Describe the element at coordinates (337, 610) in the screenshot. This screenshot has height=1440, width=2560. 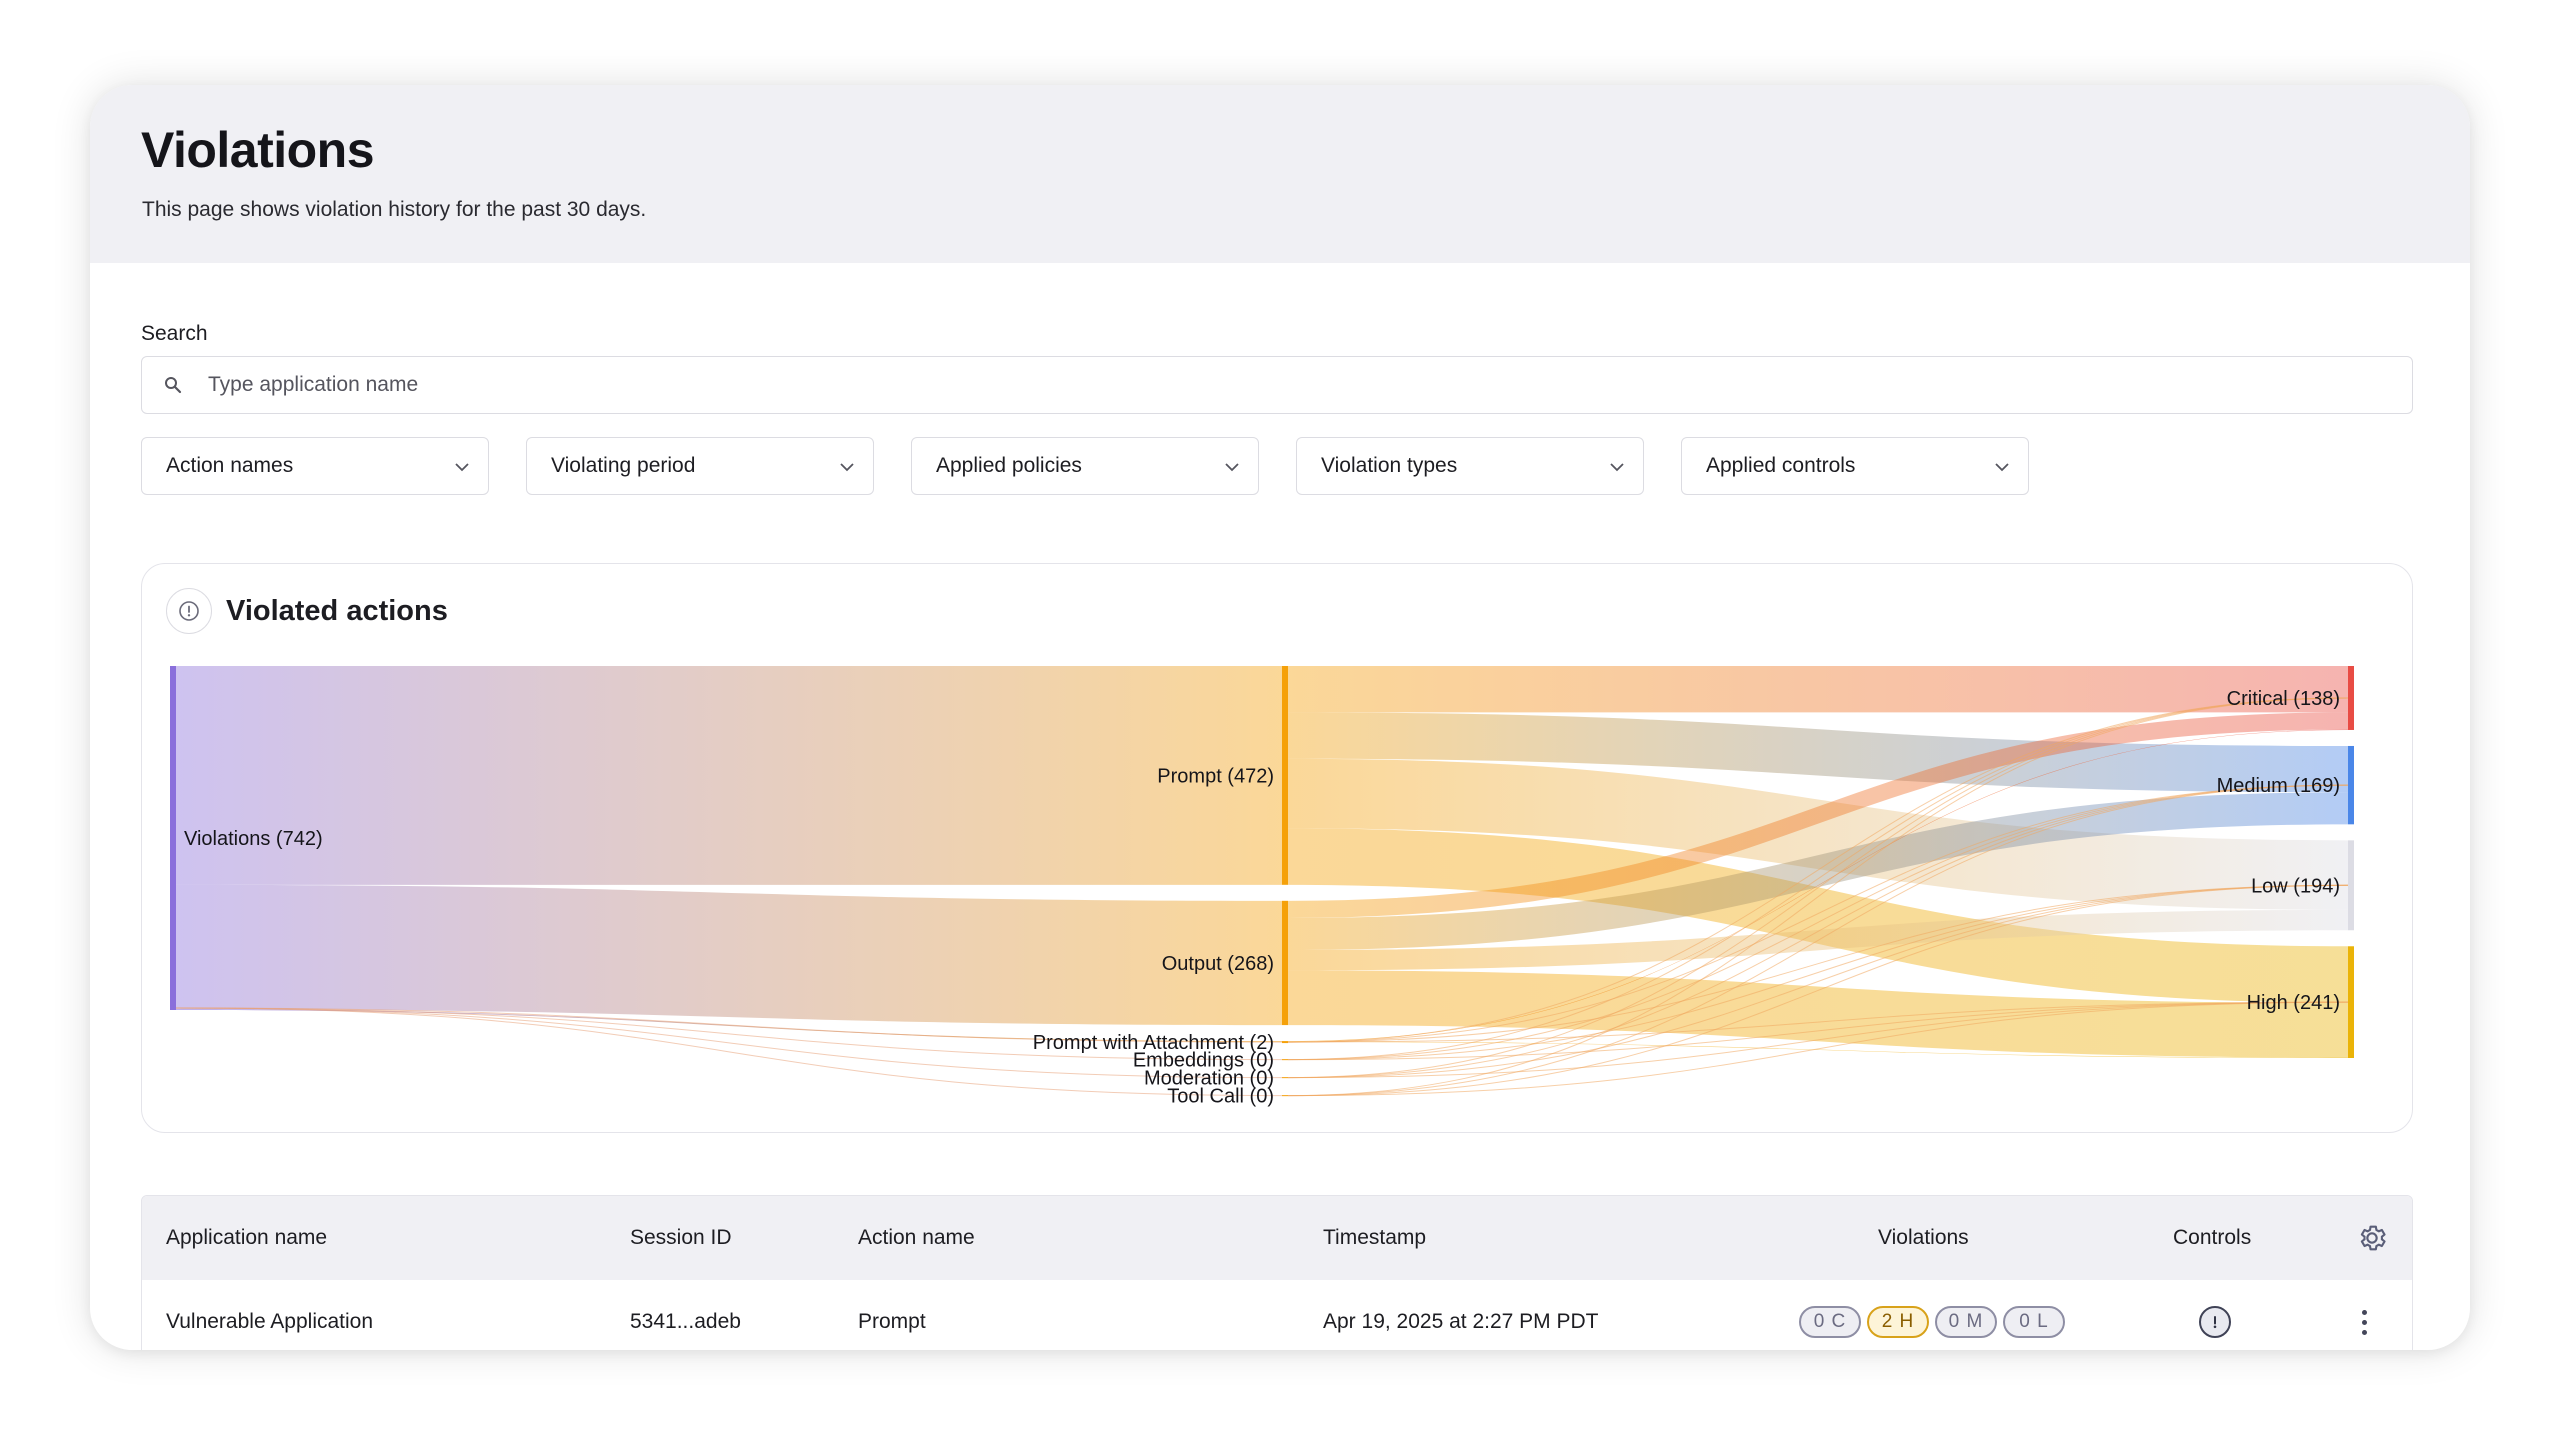
I see `card-title: Violated actions` at that location.